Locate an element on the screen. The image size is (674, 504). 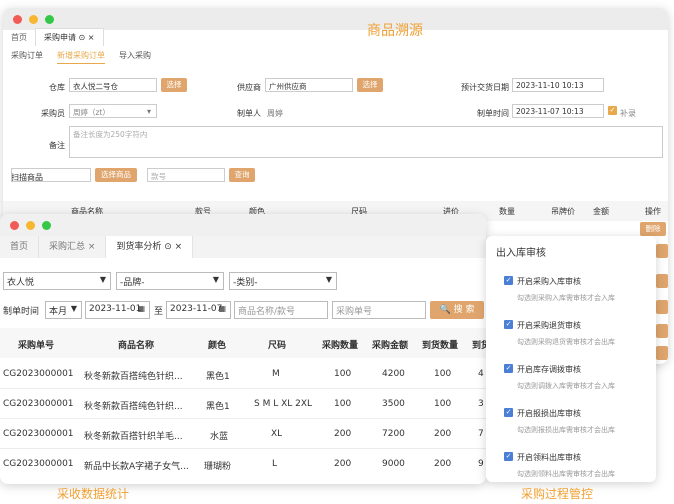
search-button: 🔍 搜 索 is located at coordinates (457, 310).